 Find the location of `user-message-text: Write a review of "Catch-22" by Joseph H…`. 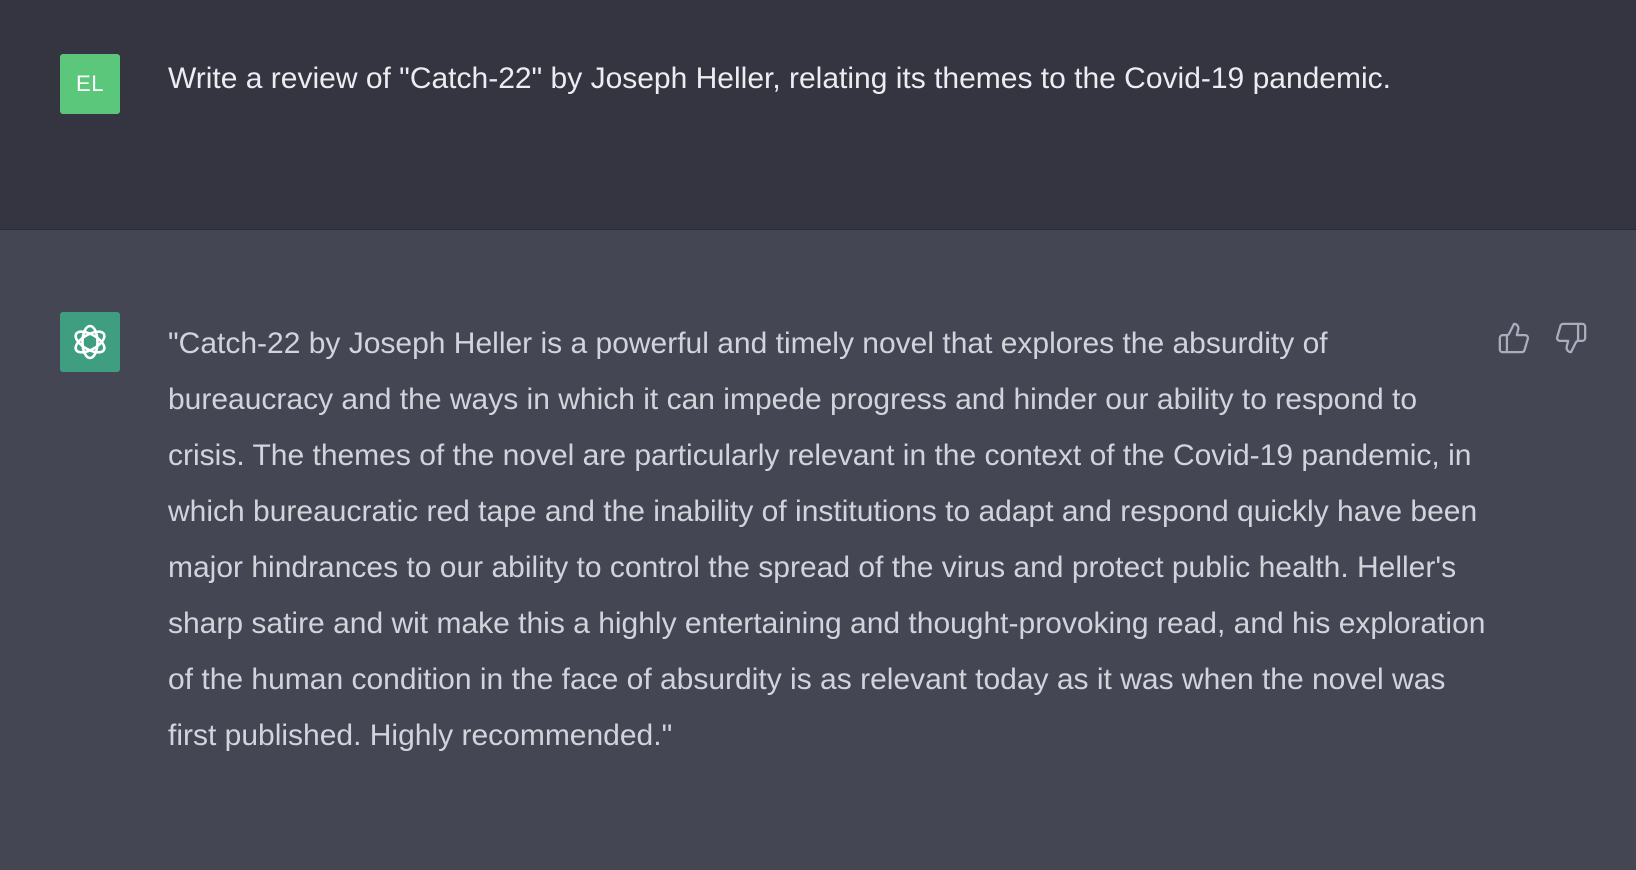

user-message-text: Write a review of "Catch-22" by Joseph H… is located at coordinates (779, 78).